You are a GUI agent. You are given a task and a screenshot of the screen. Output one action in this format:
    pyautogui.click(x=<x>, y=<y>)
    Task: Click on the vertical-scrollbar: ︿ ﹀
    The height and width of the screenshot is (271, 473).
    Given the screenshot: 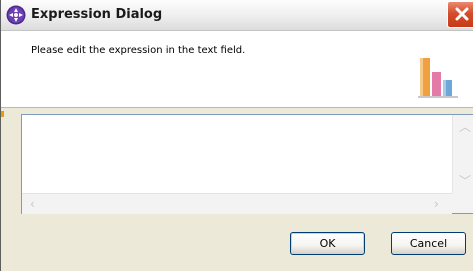 What is the action you would take?
    pyautogui.click(x=462, y=154)
    